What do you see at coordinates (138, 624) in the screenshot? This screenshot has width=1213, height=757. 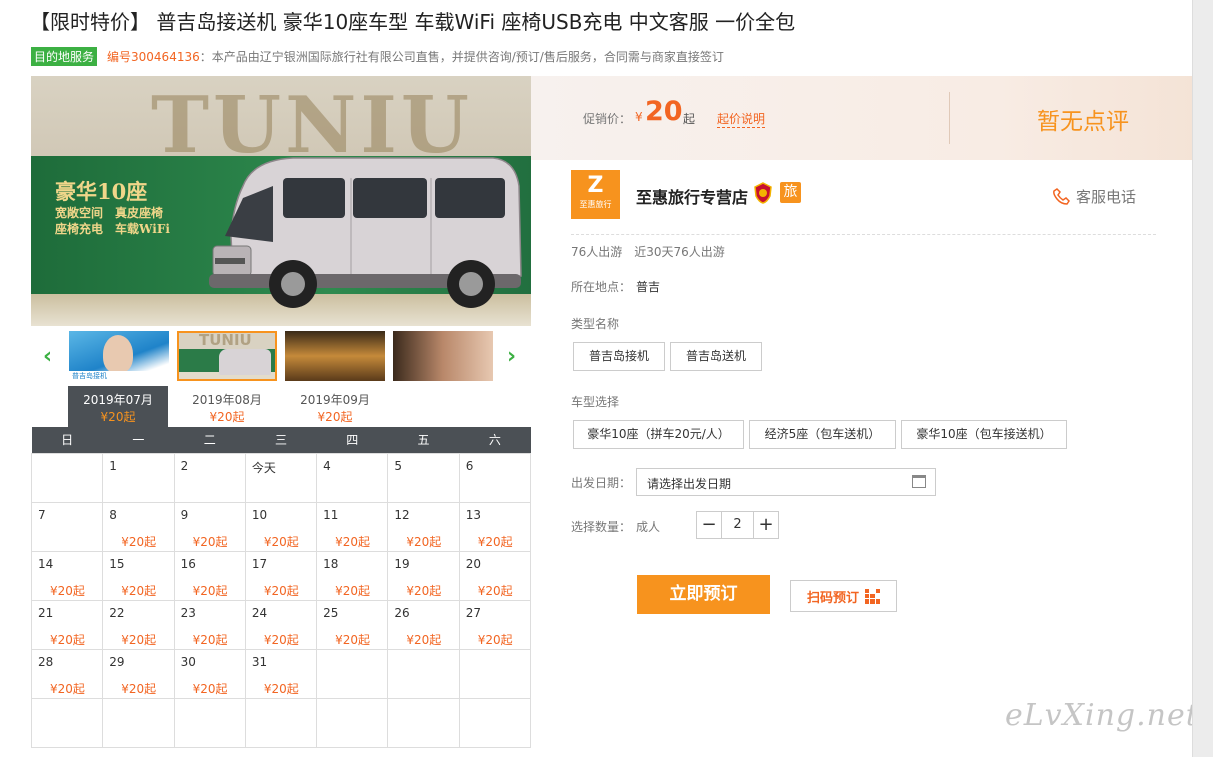 I see `calendar-day-cell: 22 ¥20起` at bounding box center [138, 624].